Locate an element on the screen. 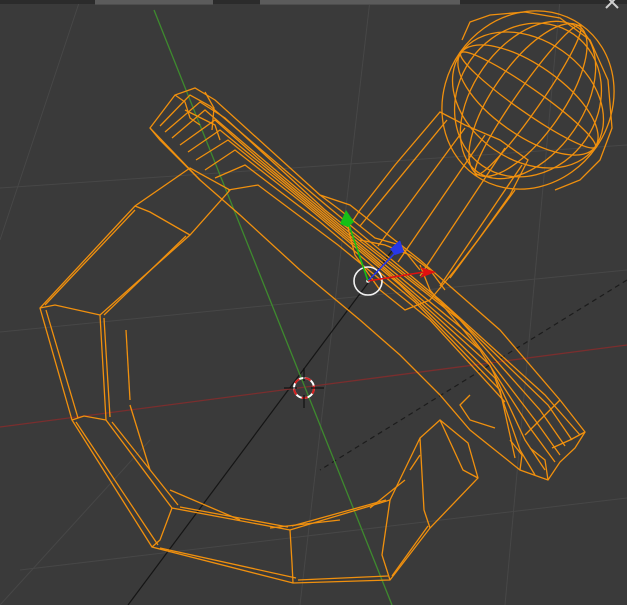 This screenshot has width=627, height=605. close-icon is located at coordinates (612, 6).